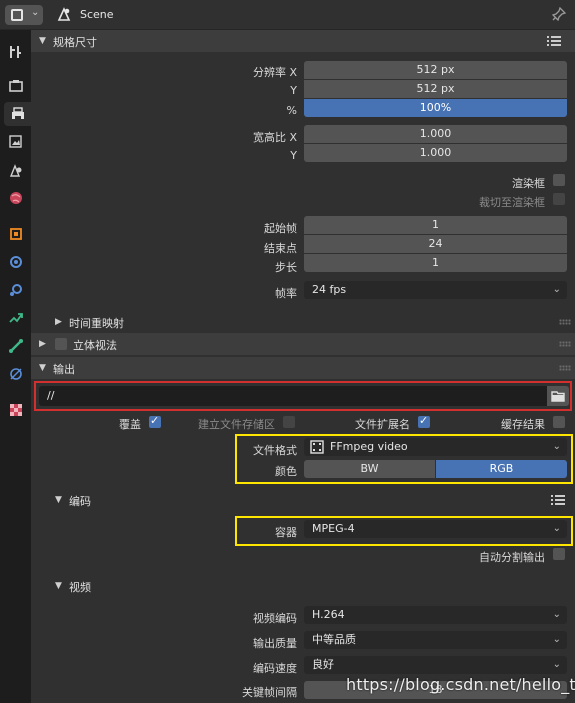 The height and width of the screenshot is (703, 575). I want to click on color-rgb-button: RGB, so click(501, 469).